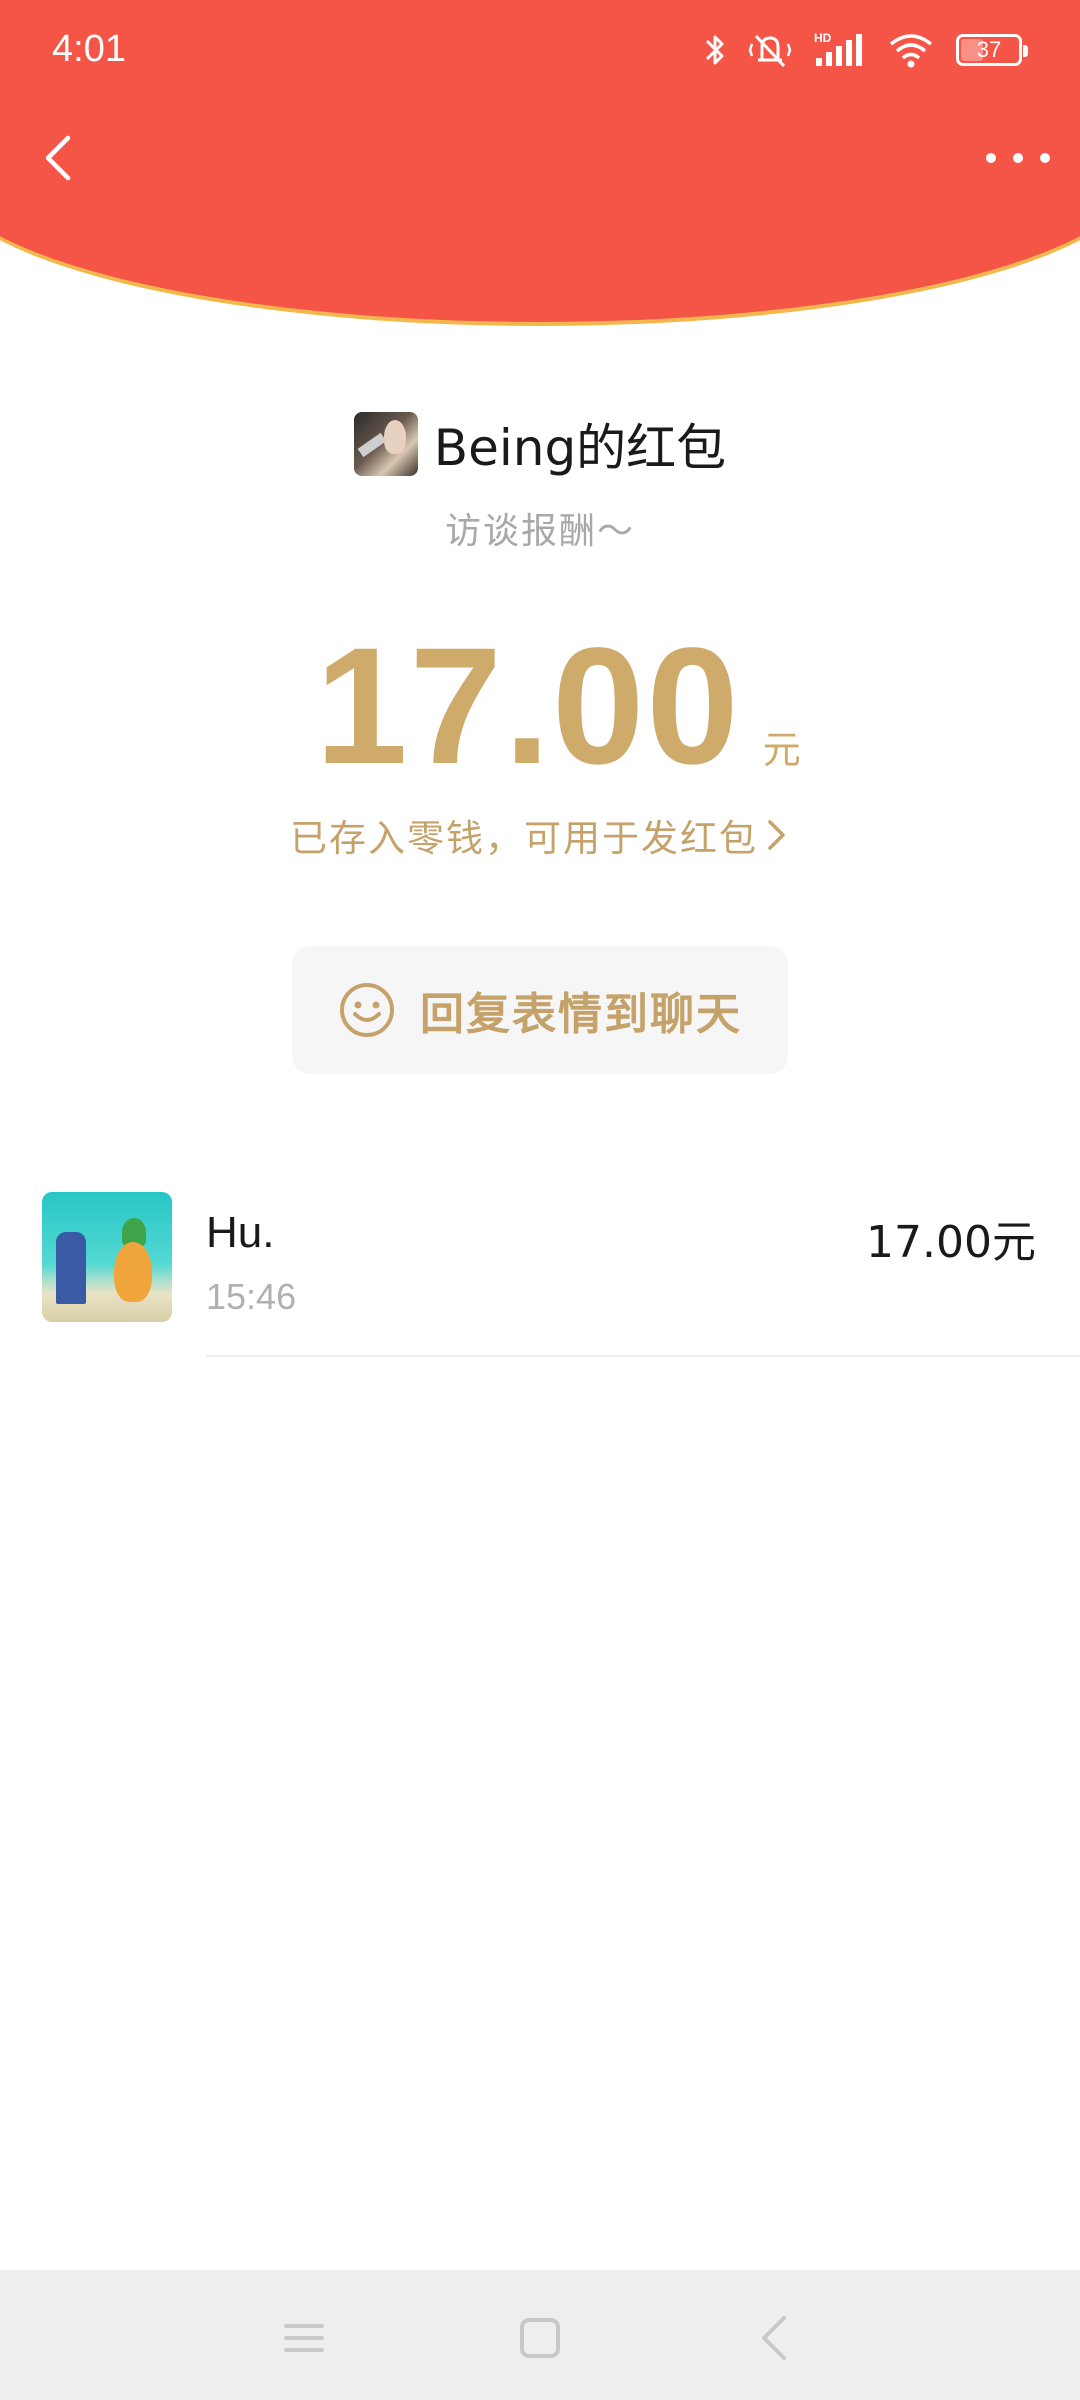 This screenshot has width=1080, height=2400. Describe the element at coordinates (781, 750) in the screenshot. I see `amount-unit: 元` at that location.